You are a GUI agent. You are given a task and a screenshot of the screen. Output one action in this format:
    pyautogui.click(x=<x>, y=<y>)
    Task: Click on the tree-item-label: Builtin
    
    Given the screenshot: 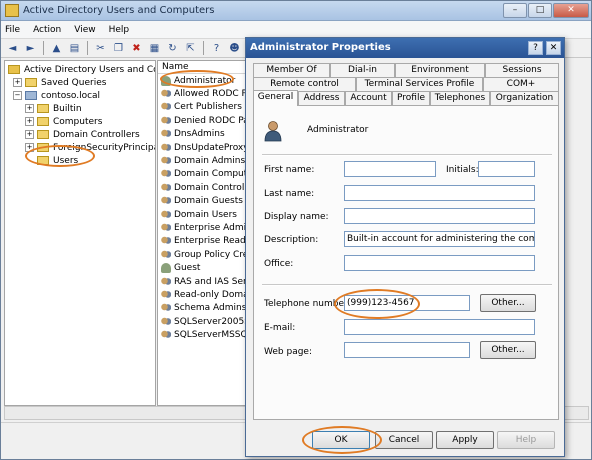 What is the action you would take?
    pyautogui.click(x=67, y=108)
    